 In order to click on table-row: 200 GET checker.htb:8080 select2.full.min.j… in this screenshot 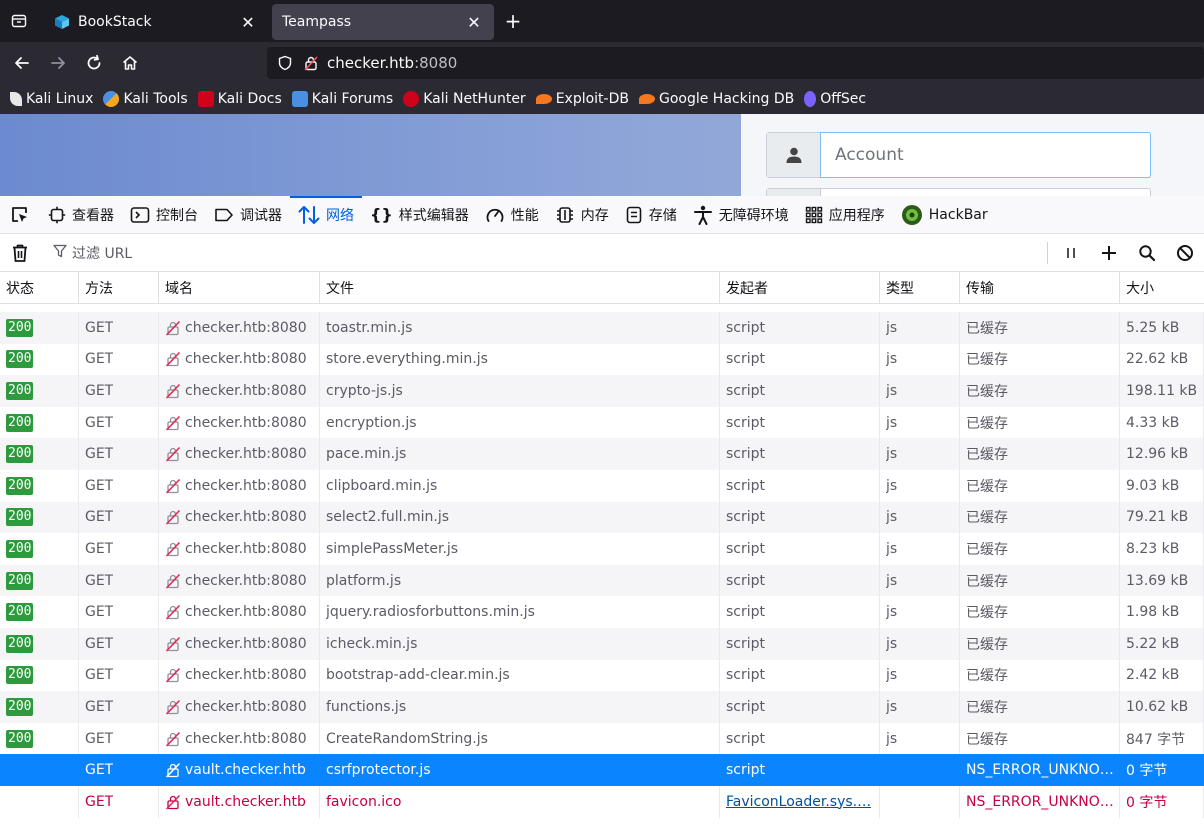, I will do `click(602, 517)`.